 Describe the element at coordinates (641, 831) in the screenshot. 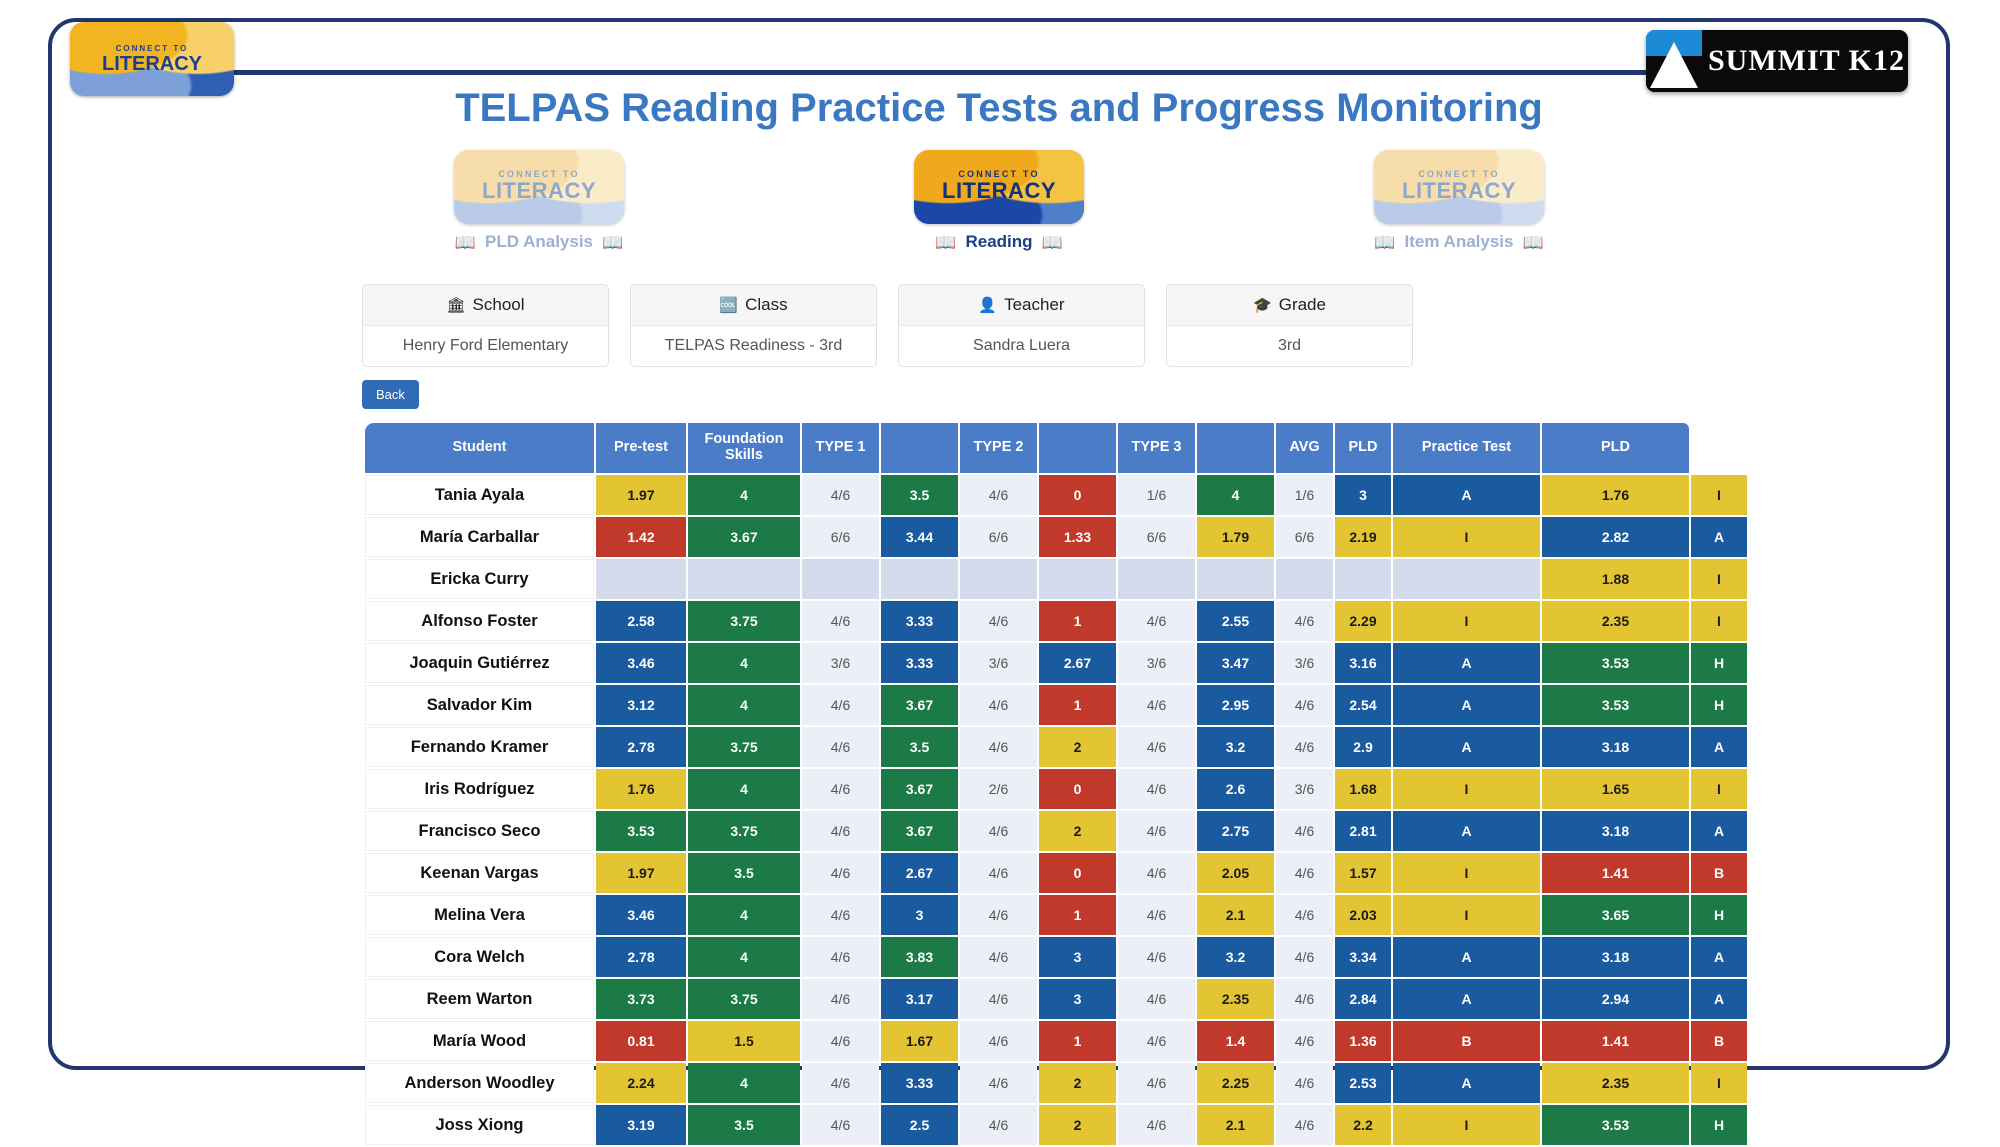

I see `score-cell: 3.53` at that location.